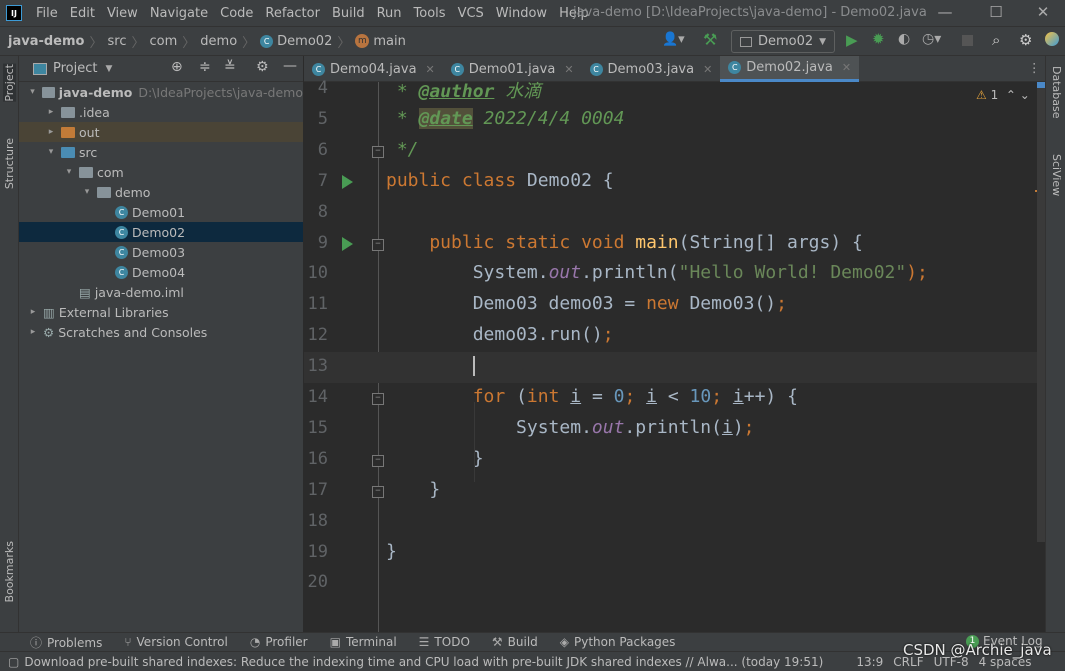 Image resolution: width=1065 pixels, height=671 pixels. I want to click on run-icon: ▶, so click(852, 40).